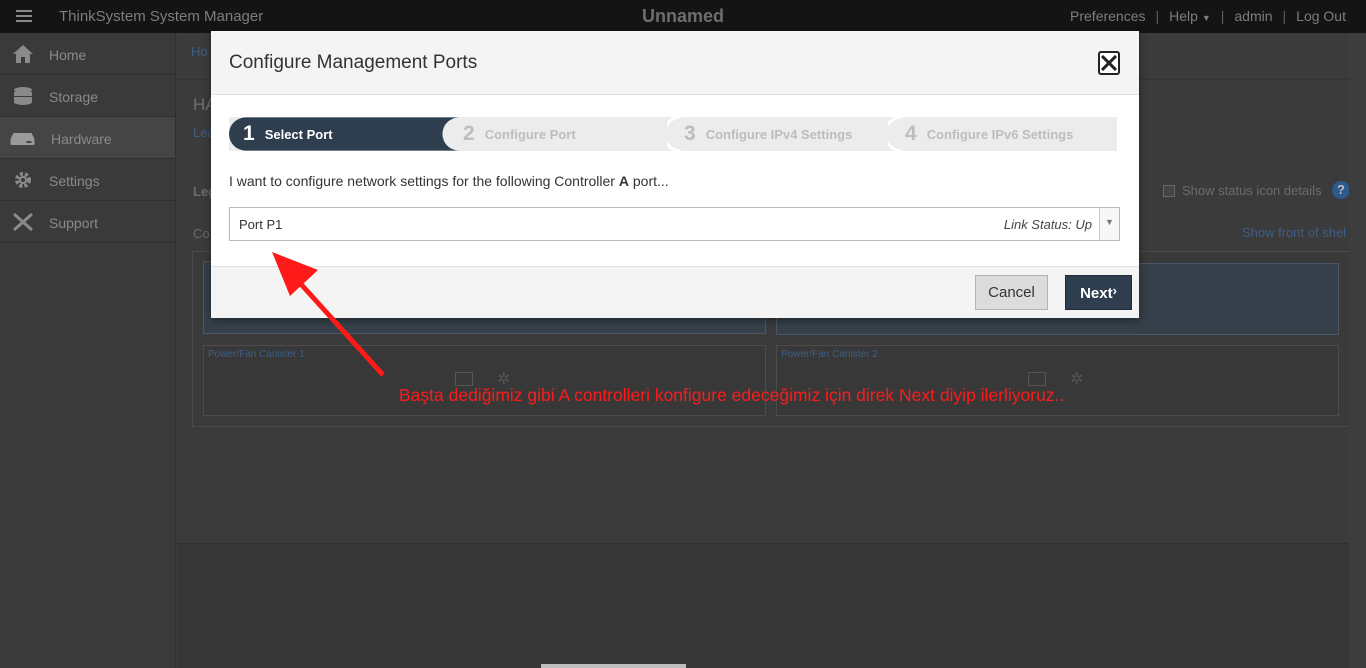 This screenshot has width=1366, height=668. Describe the element at coordinates (1114, 290) in the screenshot. I see `chevron-right-icon: ›` at that location.